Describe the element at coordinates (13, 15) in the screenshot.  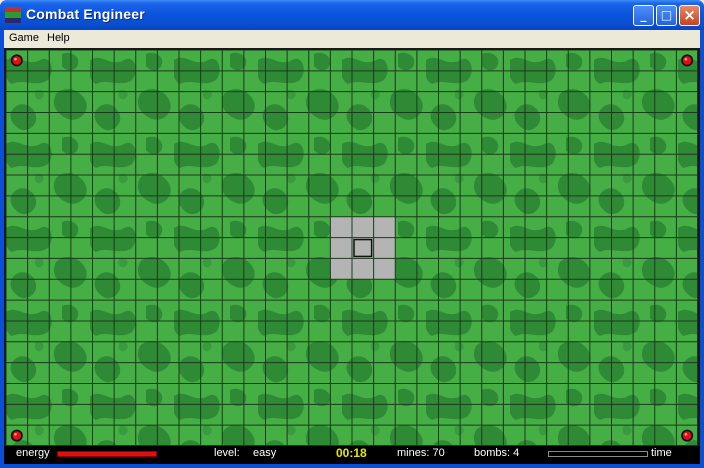
I see `app-icon` at that location.